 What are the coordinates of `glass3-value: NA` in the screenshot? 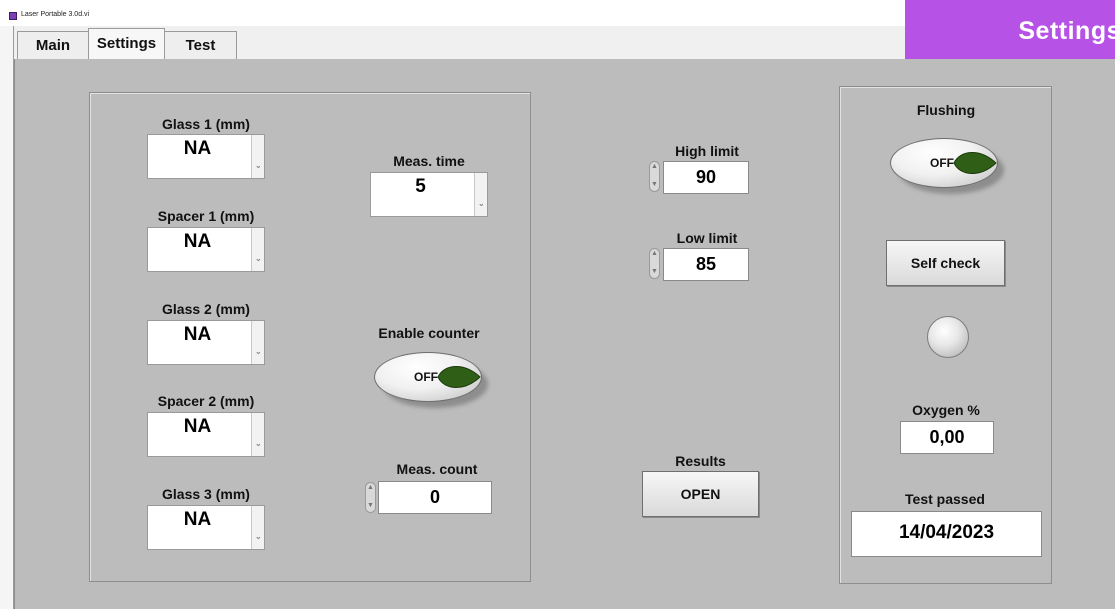 It's located at (197, 519).